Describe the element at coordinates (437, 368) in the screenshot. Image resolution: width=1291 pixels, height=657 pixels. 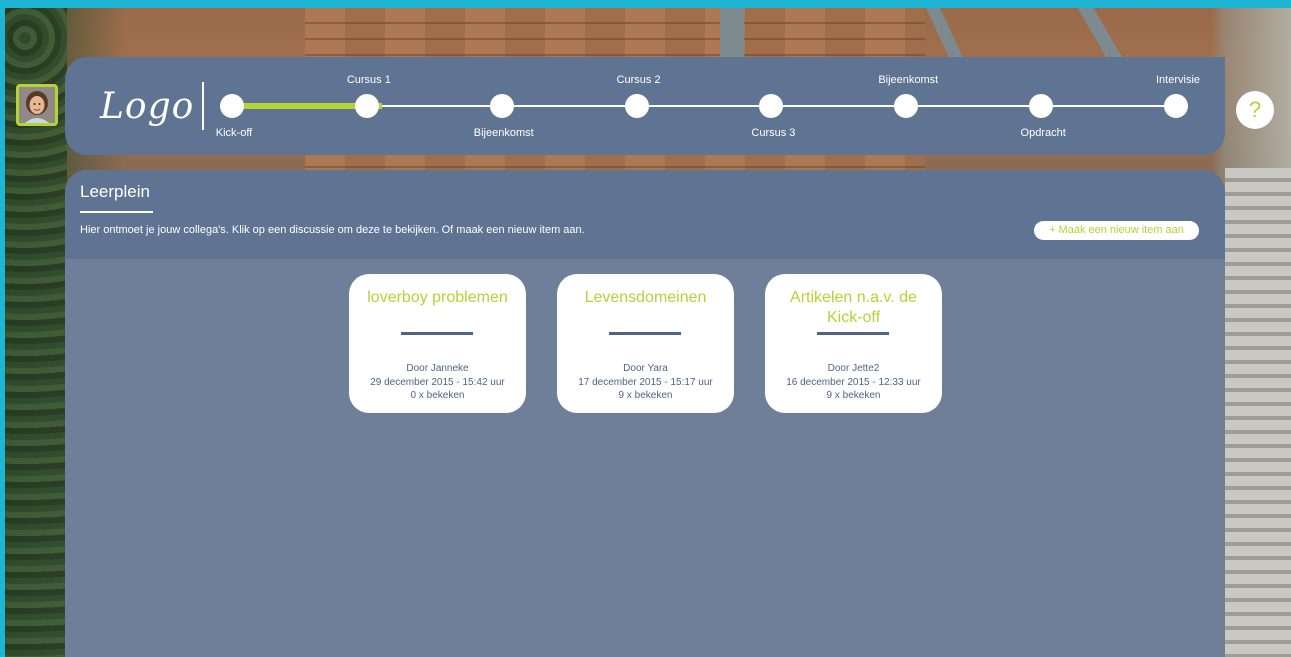
I see `card-author: Door Janneke` at that location.